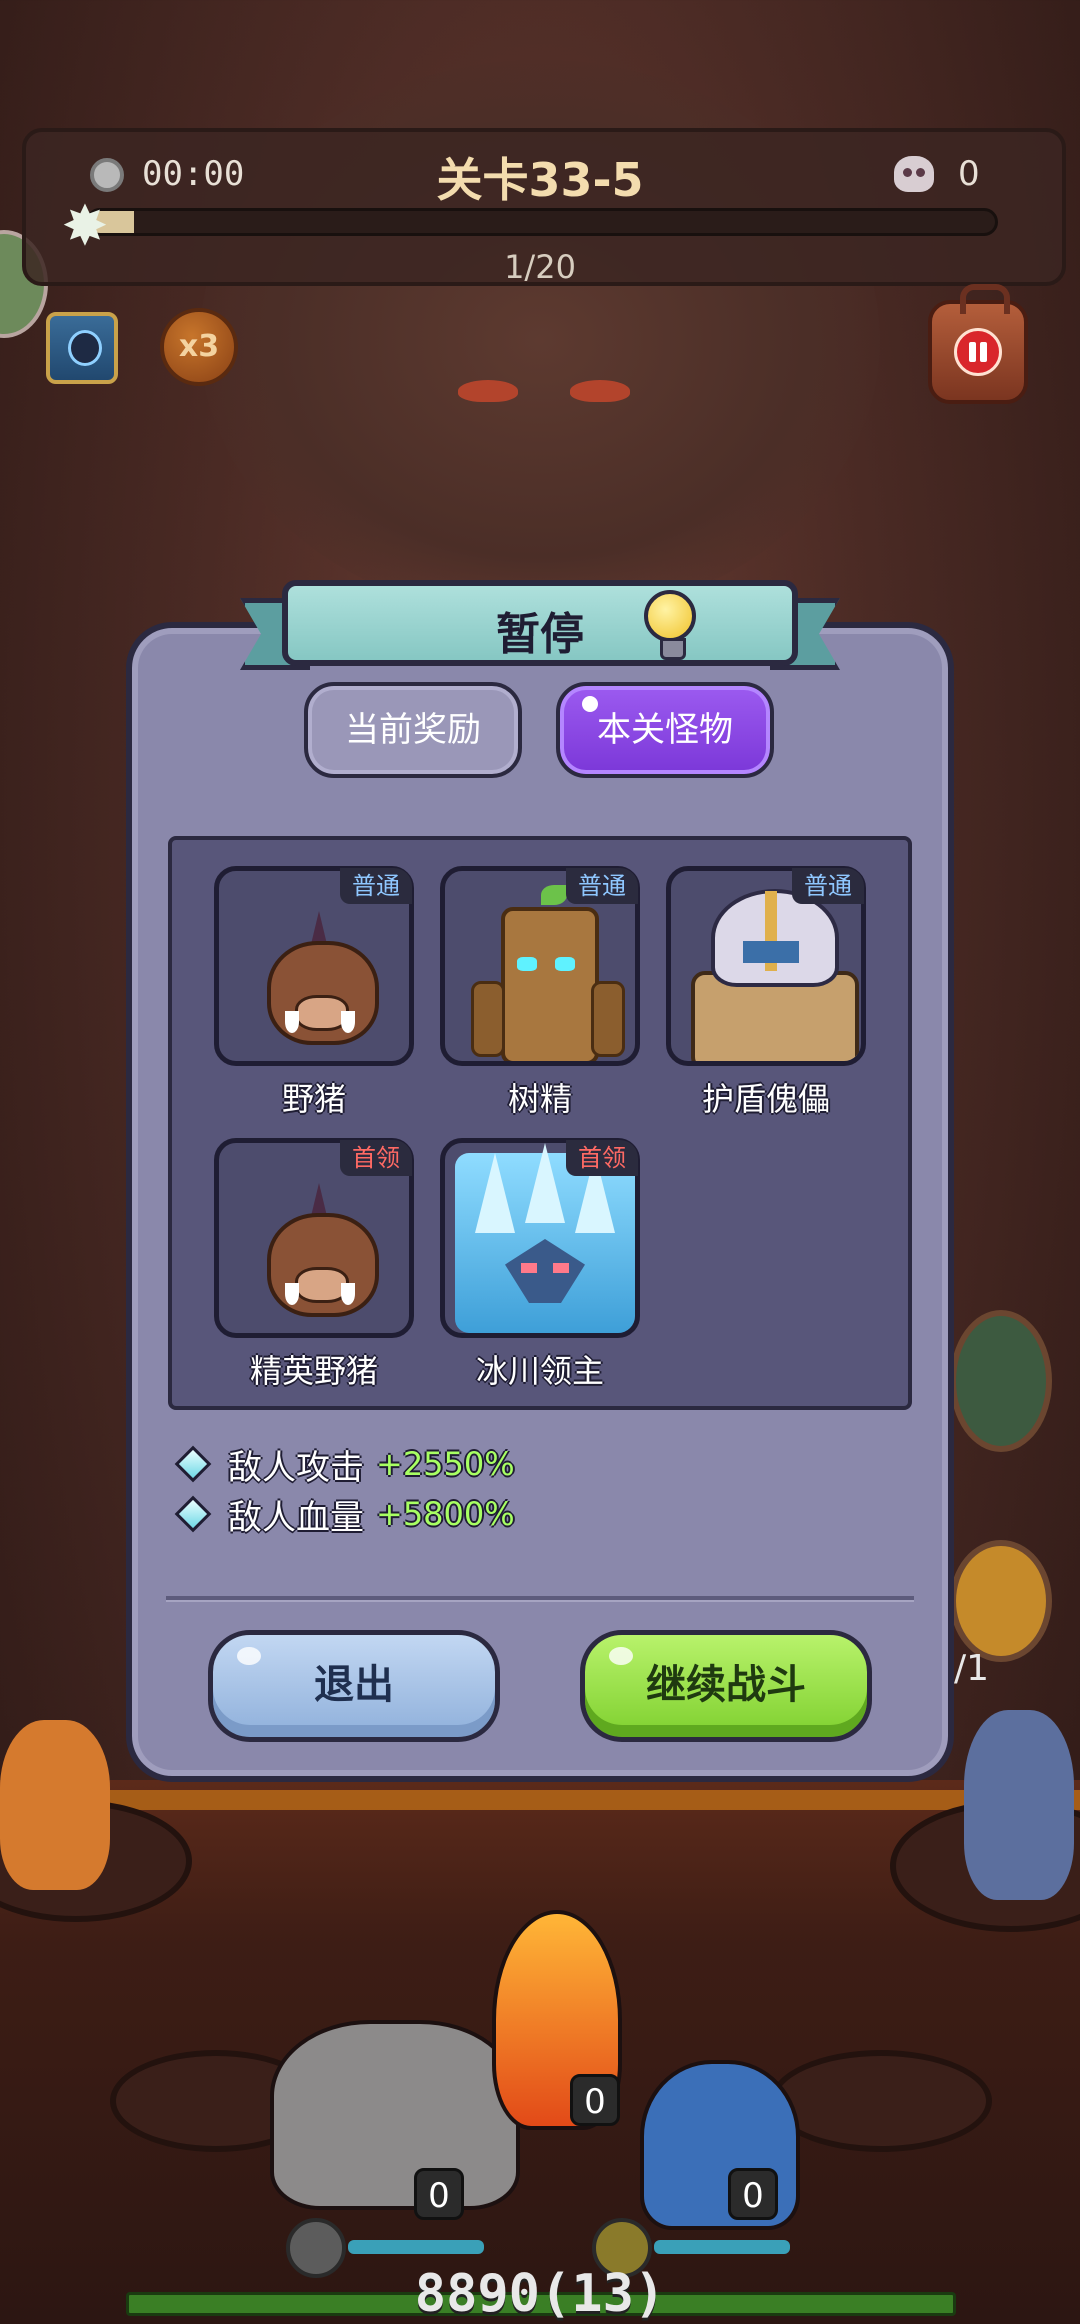 Image resolution: width=1080 pixels, height=2324 pixels. Describe the element at coordinates (542, 222) in the screenshot. I see `wave-progress-bar` at that location.